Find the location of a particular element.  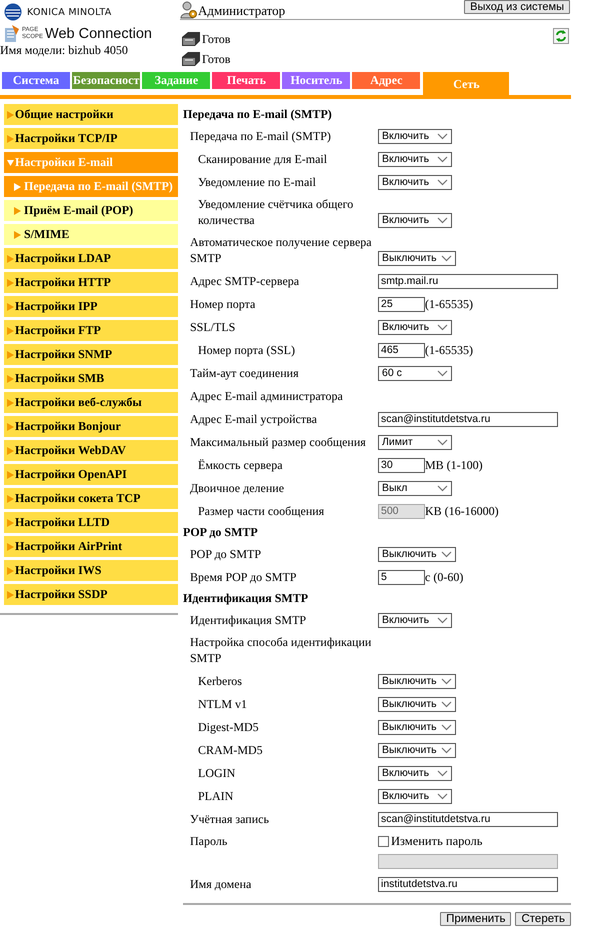

refresh-icon is located at coordinates (561, 36).